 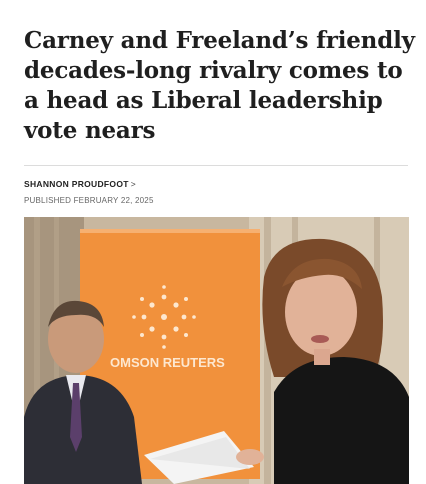 I want to click on published-date: PUBLISHED FEBRUARY 22, 2025, so click(x=89, y=200).